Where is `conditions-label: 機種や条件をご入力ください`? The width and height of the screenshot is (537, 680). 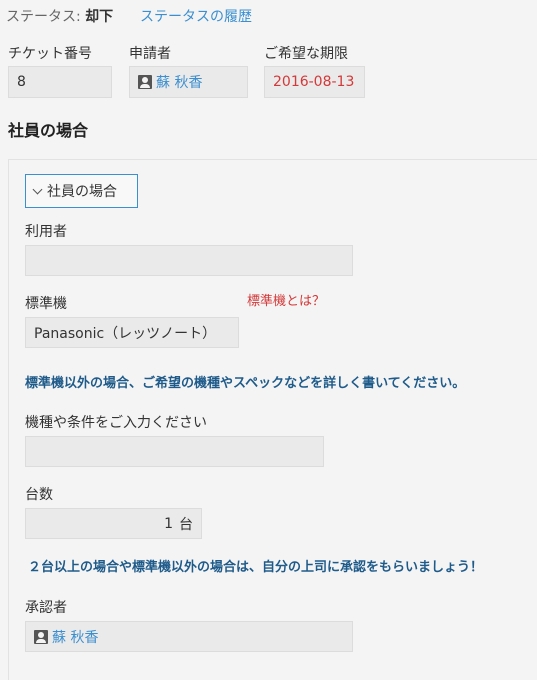 conditions-label: 機種や条件をご入力ください is located at coordinates (116, 423).